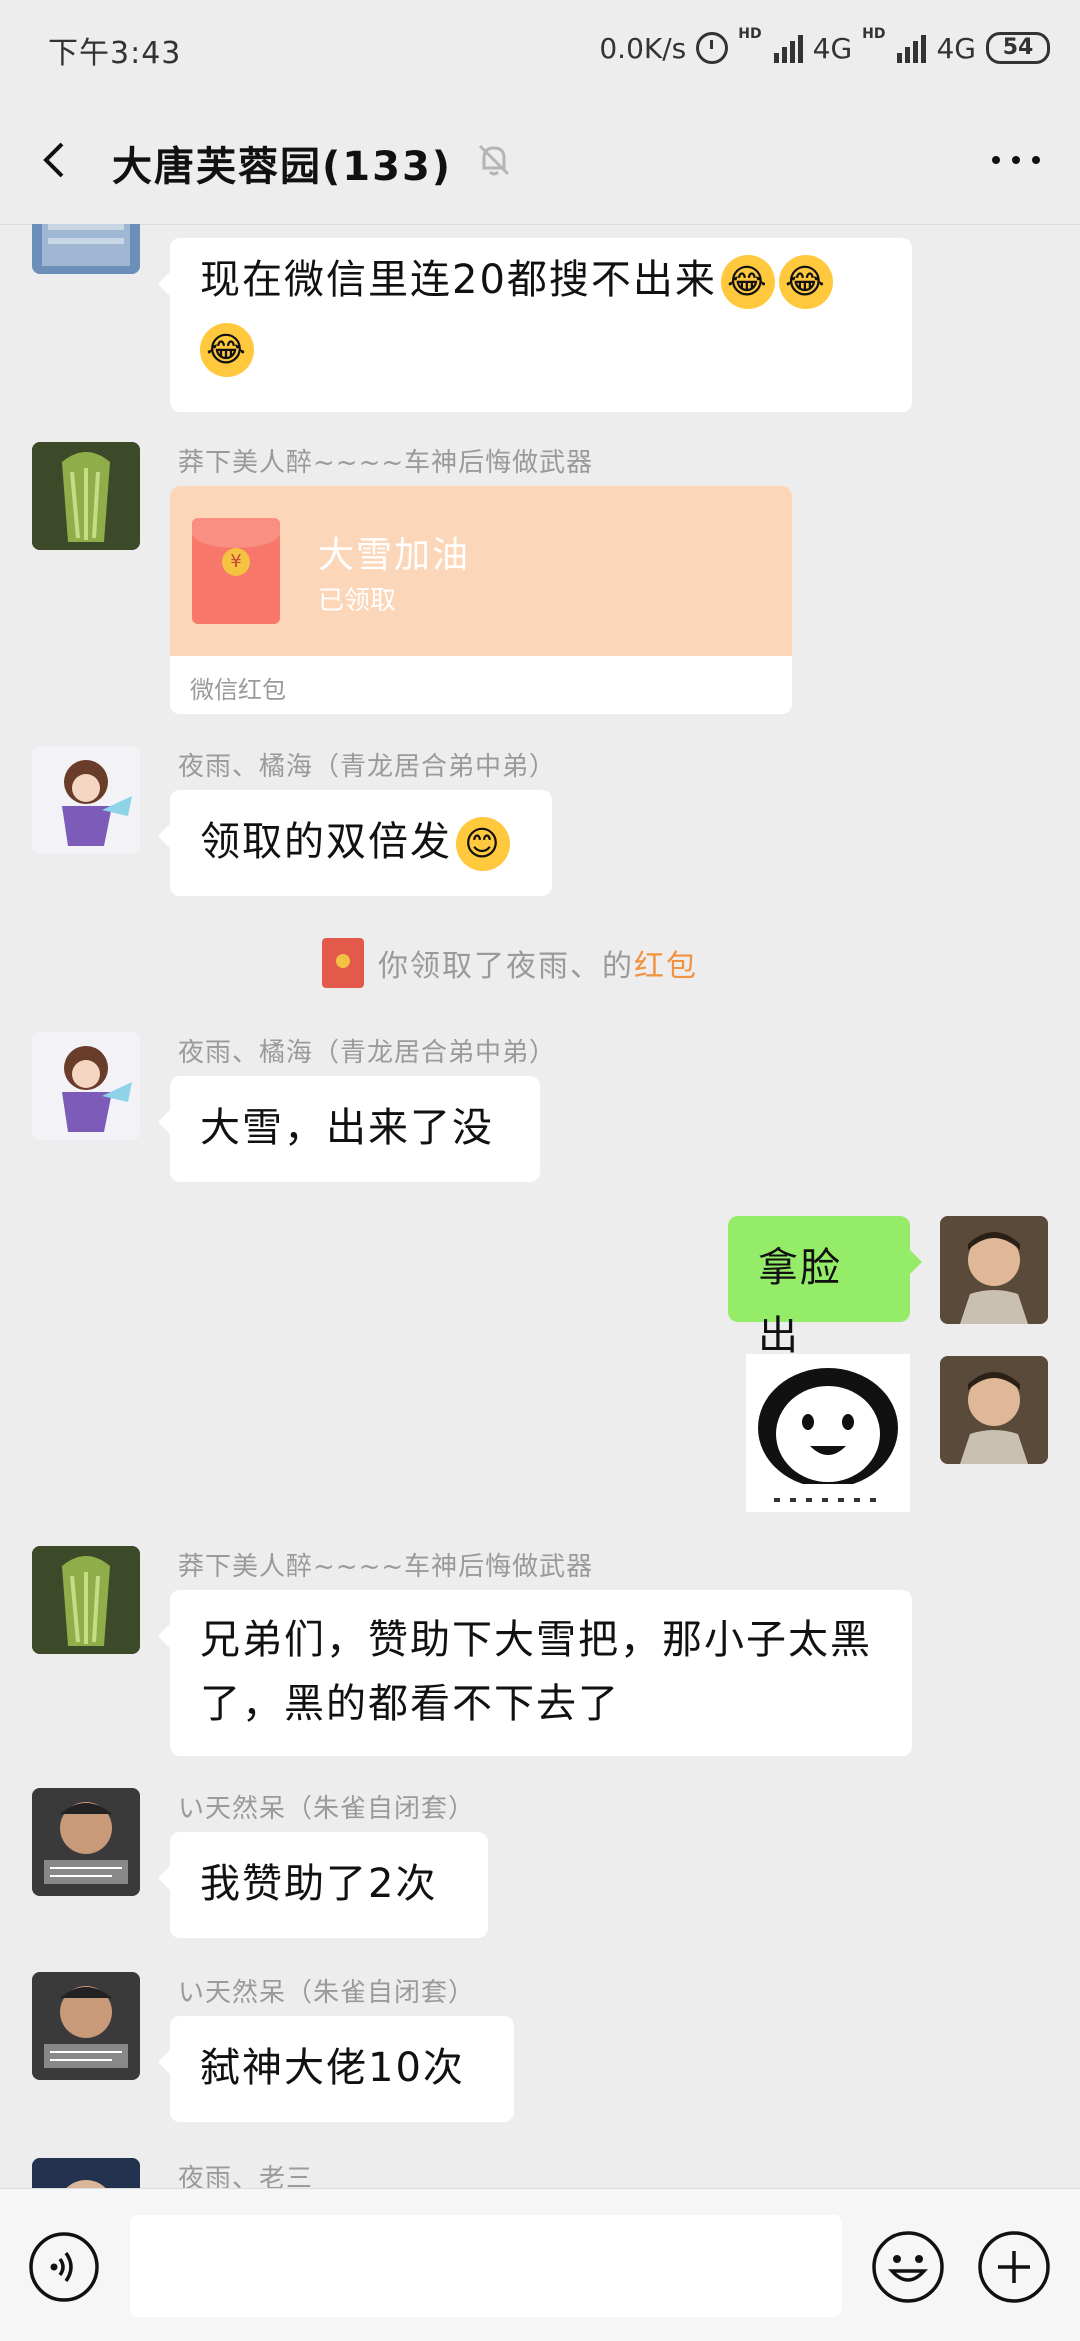 This screenshot has width=1080, height=2341. I want to click on message-text: 大雪，出来了没, so click(347, 1128).